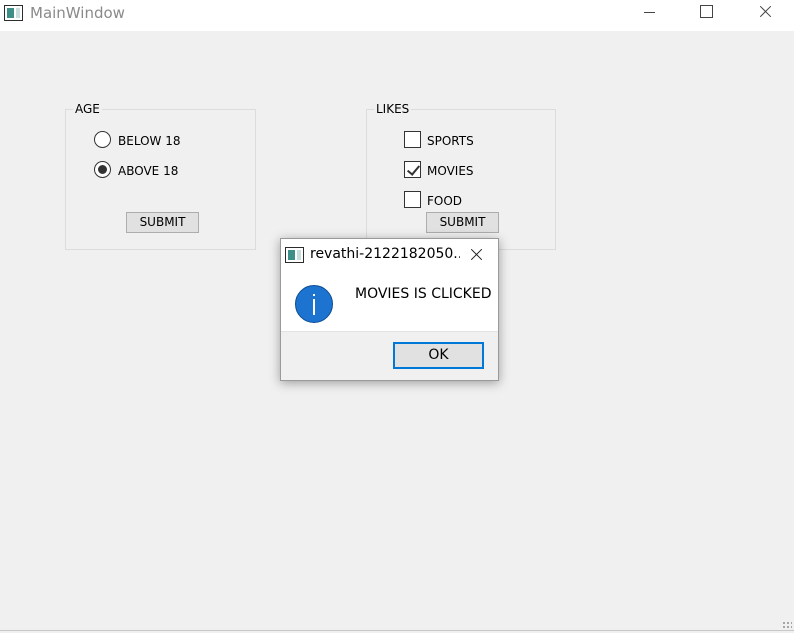 This screenshot has height=633, width=794. Describe the element at coordinates (149, 141) in the screenshot. I see `radio-below-18-label: BELOW 18` at that location.